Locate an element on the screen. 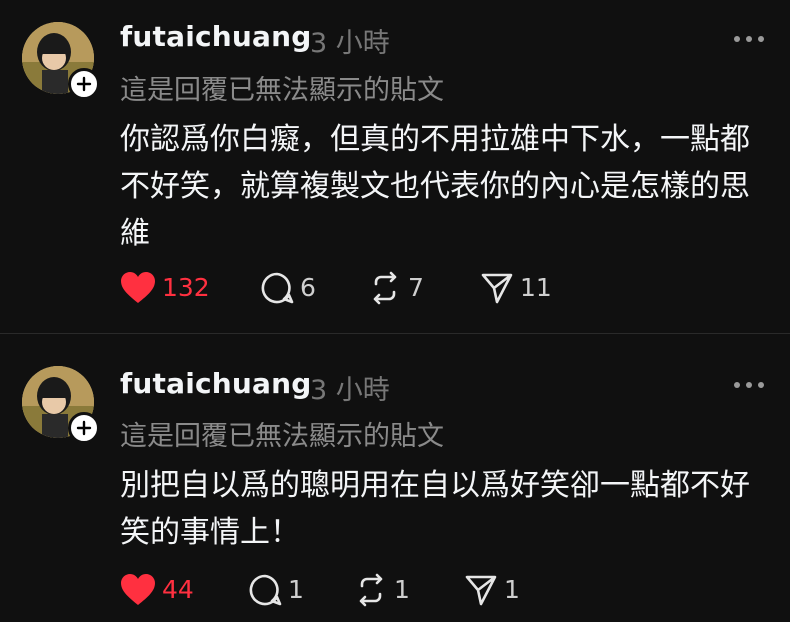 This screenshot has height=622, width=790. comment-button: 1 is located at coordinates (276, 590).